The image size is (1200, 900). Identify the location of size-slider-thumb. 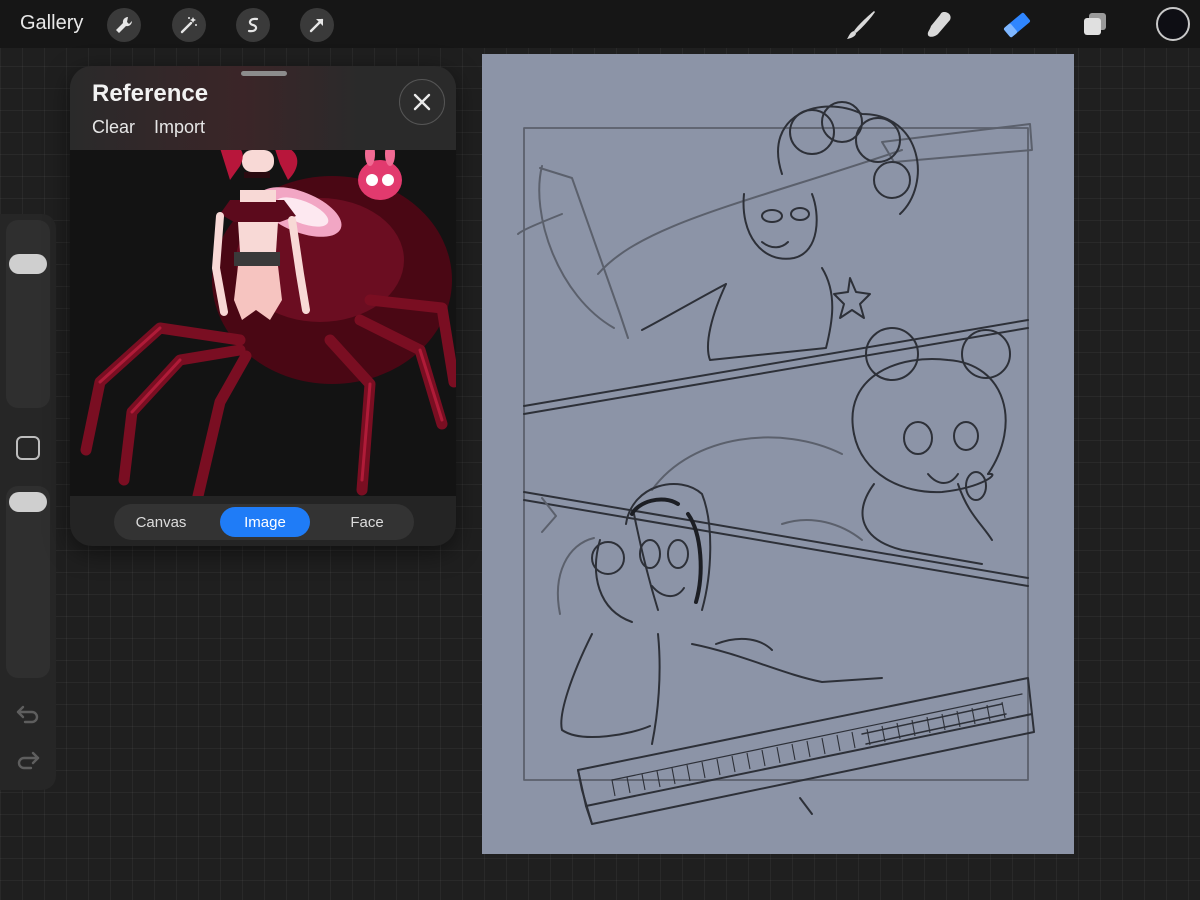
(28, 264).